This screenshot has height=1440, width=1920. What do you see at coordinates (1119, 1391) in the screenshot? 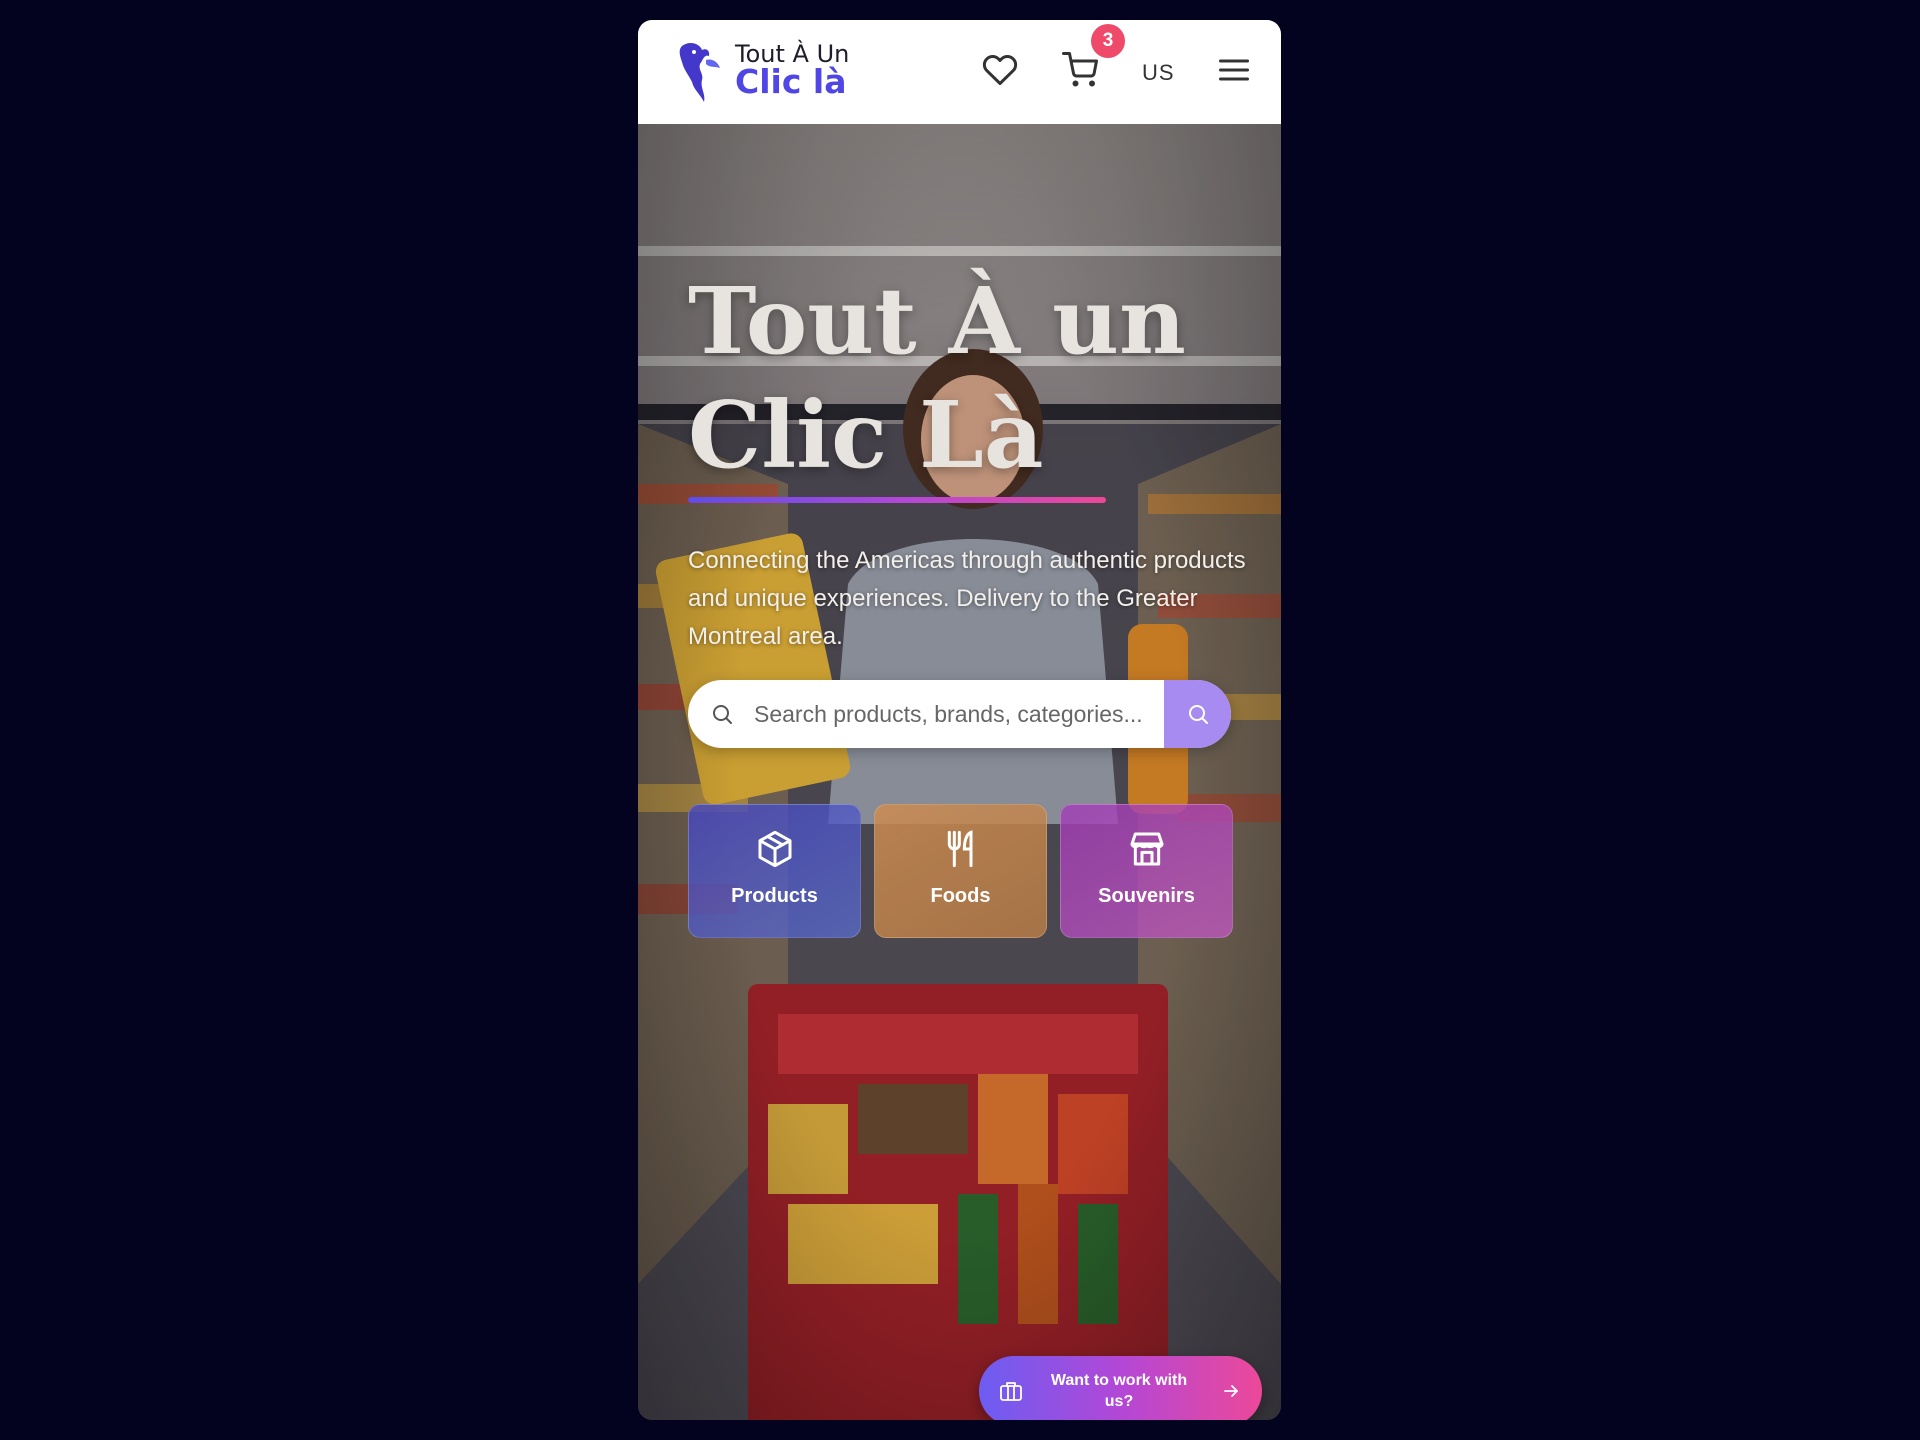
I see `work-with-us-label: Want to work with us?` at bounding box center [1119, 1391].